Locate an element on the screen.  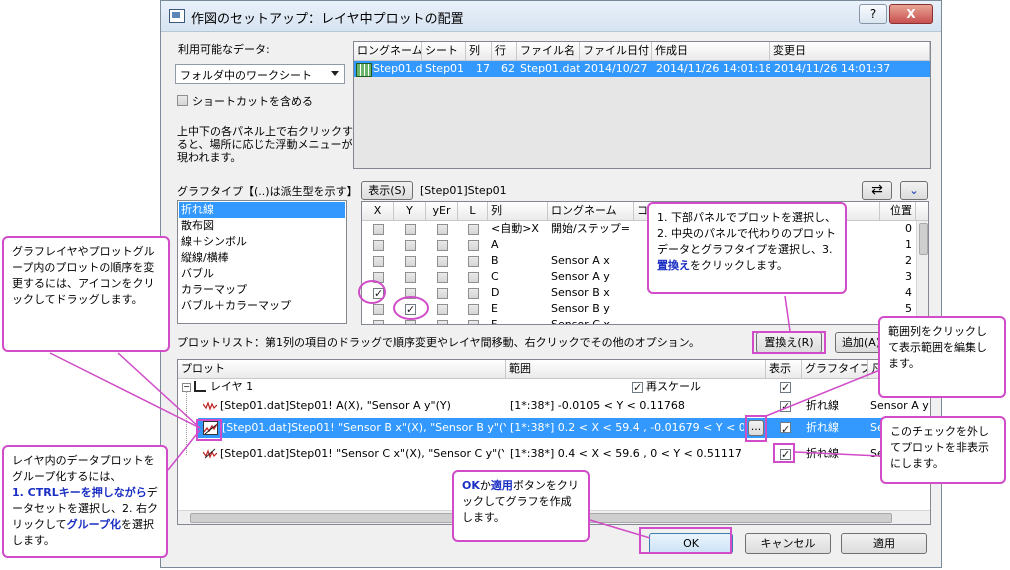
header-yerr: yEr is located at coordinates (442, 211).